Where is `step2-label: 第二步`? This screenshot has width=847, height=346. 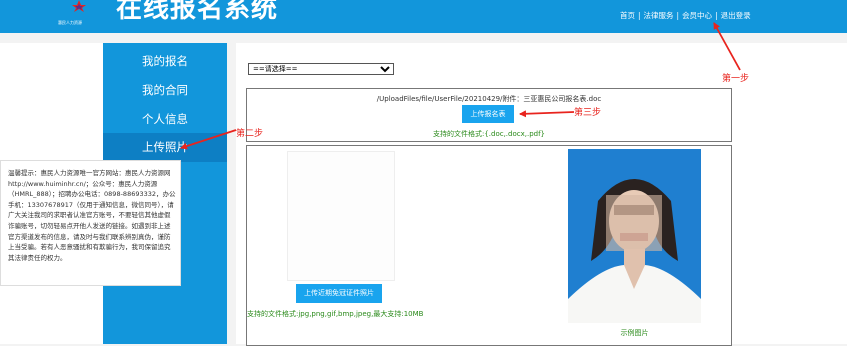
step2-label: 第二步 is located at coordinates (250, 134).